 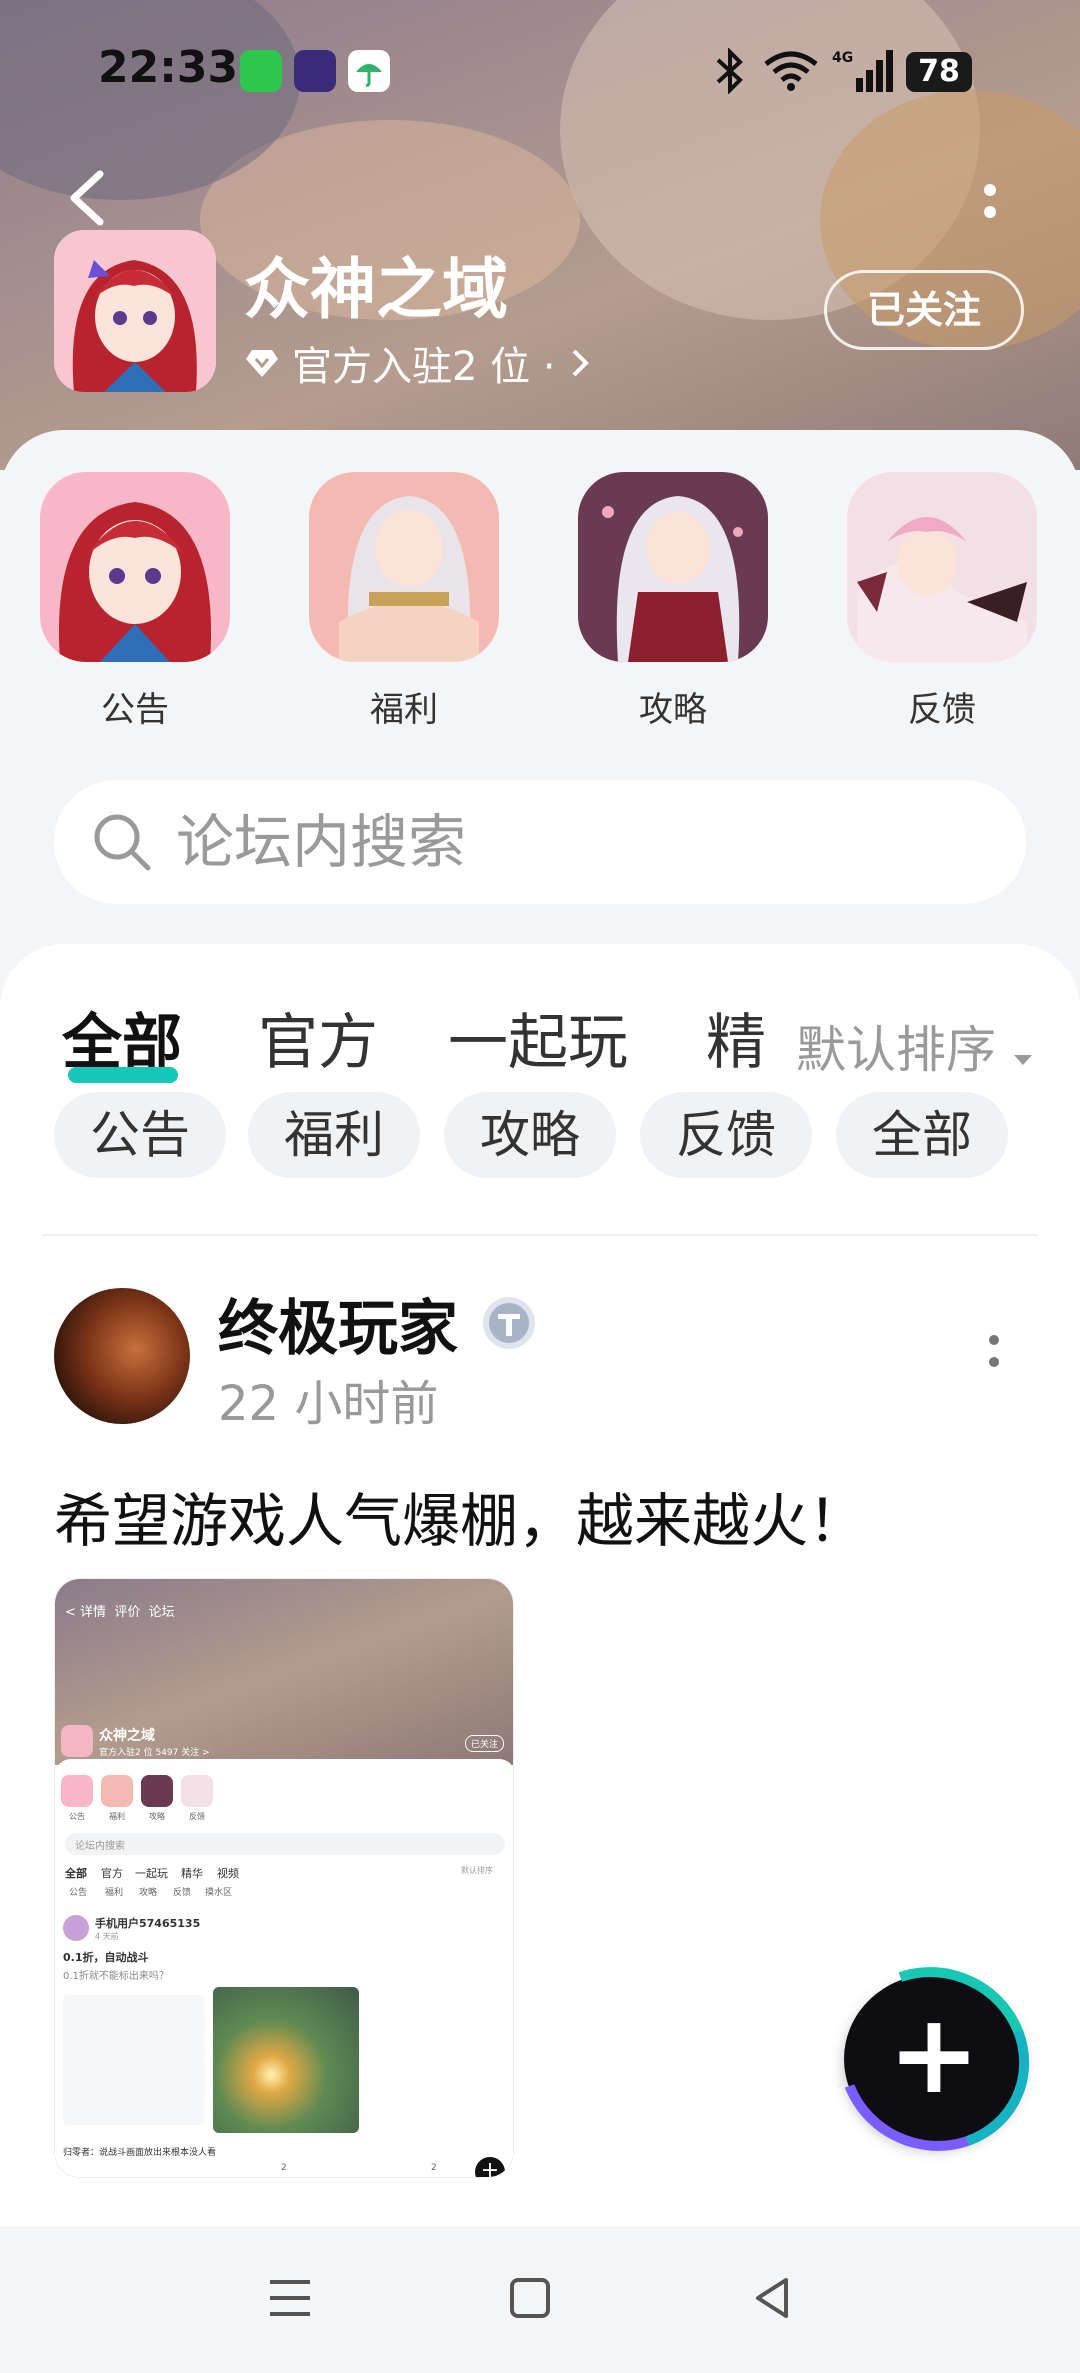 What do you see at coordinates (673, 710) in the screenshot?
I see `shortcut-label: 攻略` at bounding box center [673, 710].